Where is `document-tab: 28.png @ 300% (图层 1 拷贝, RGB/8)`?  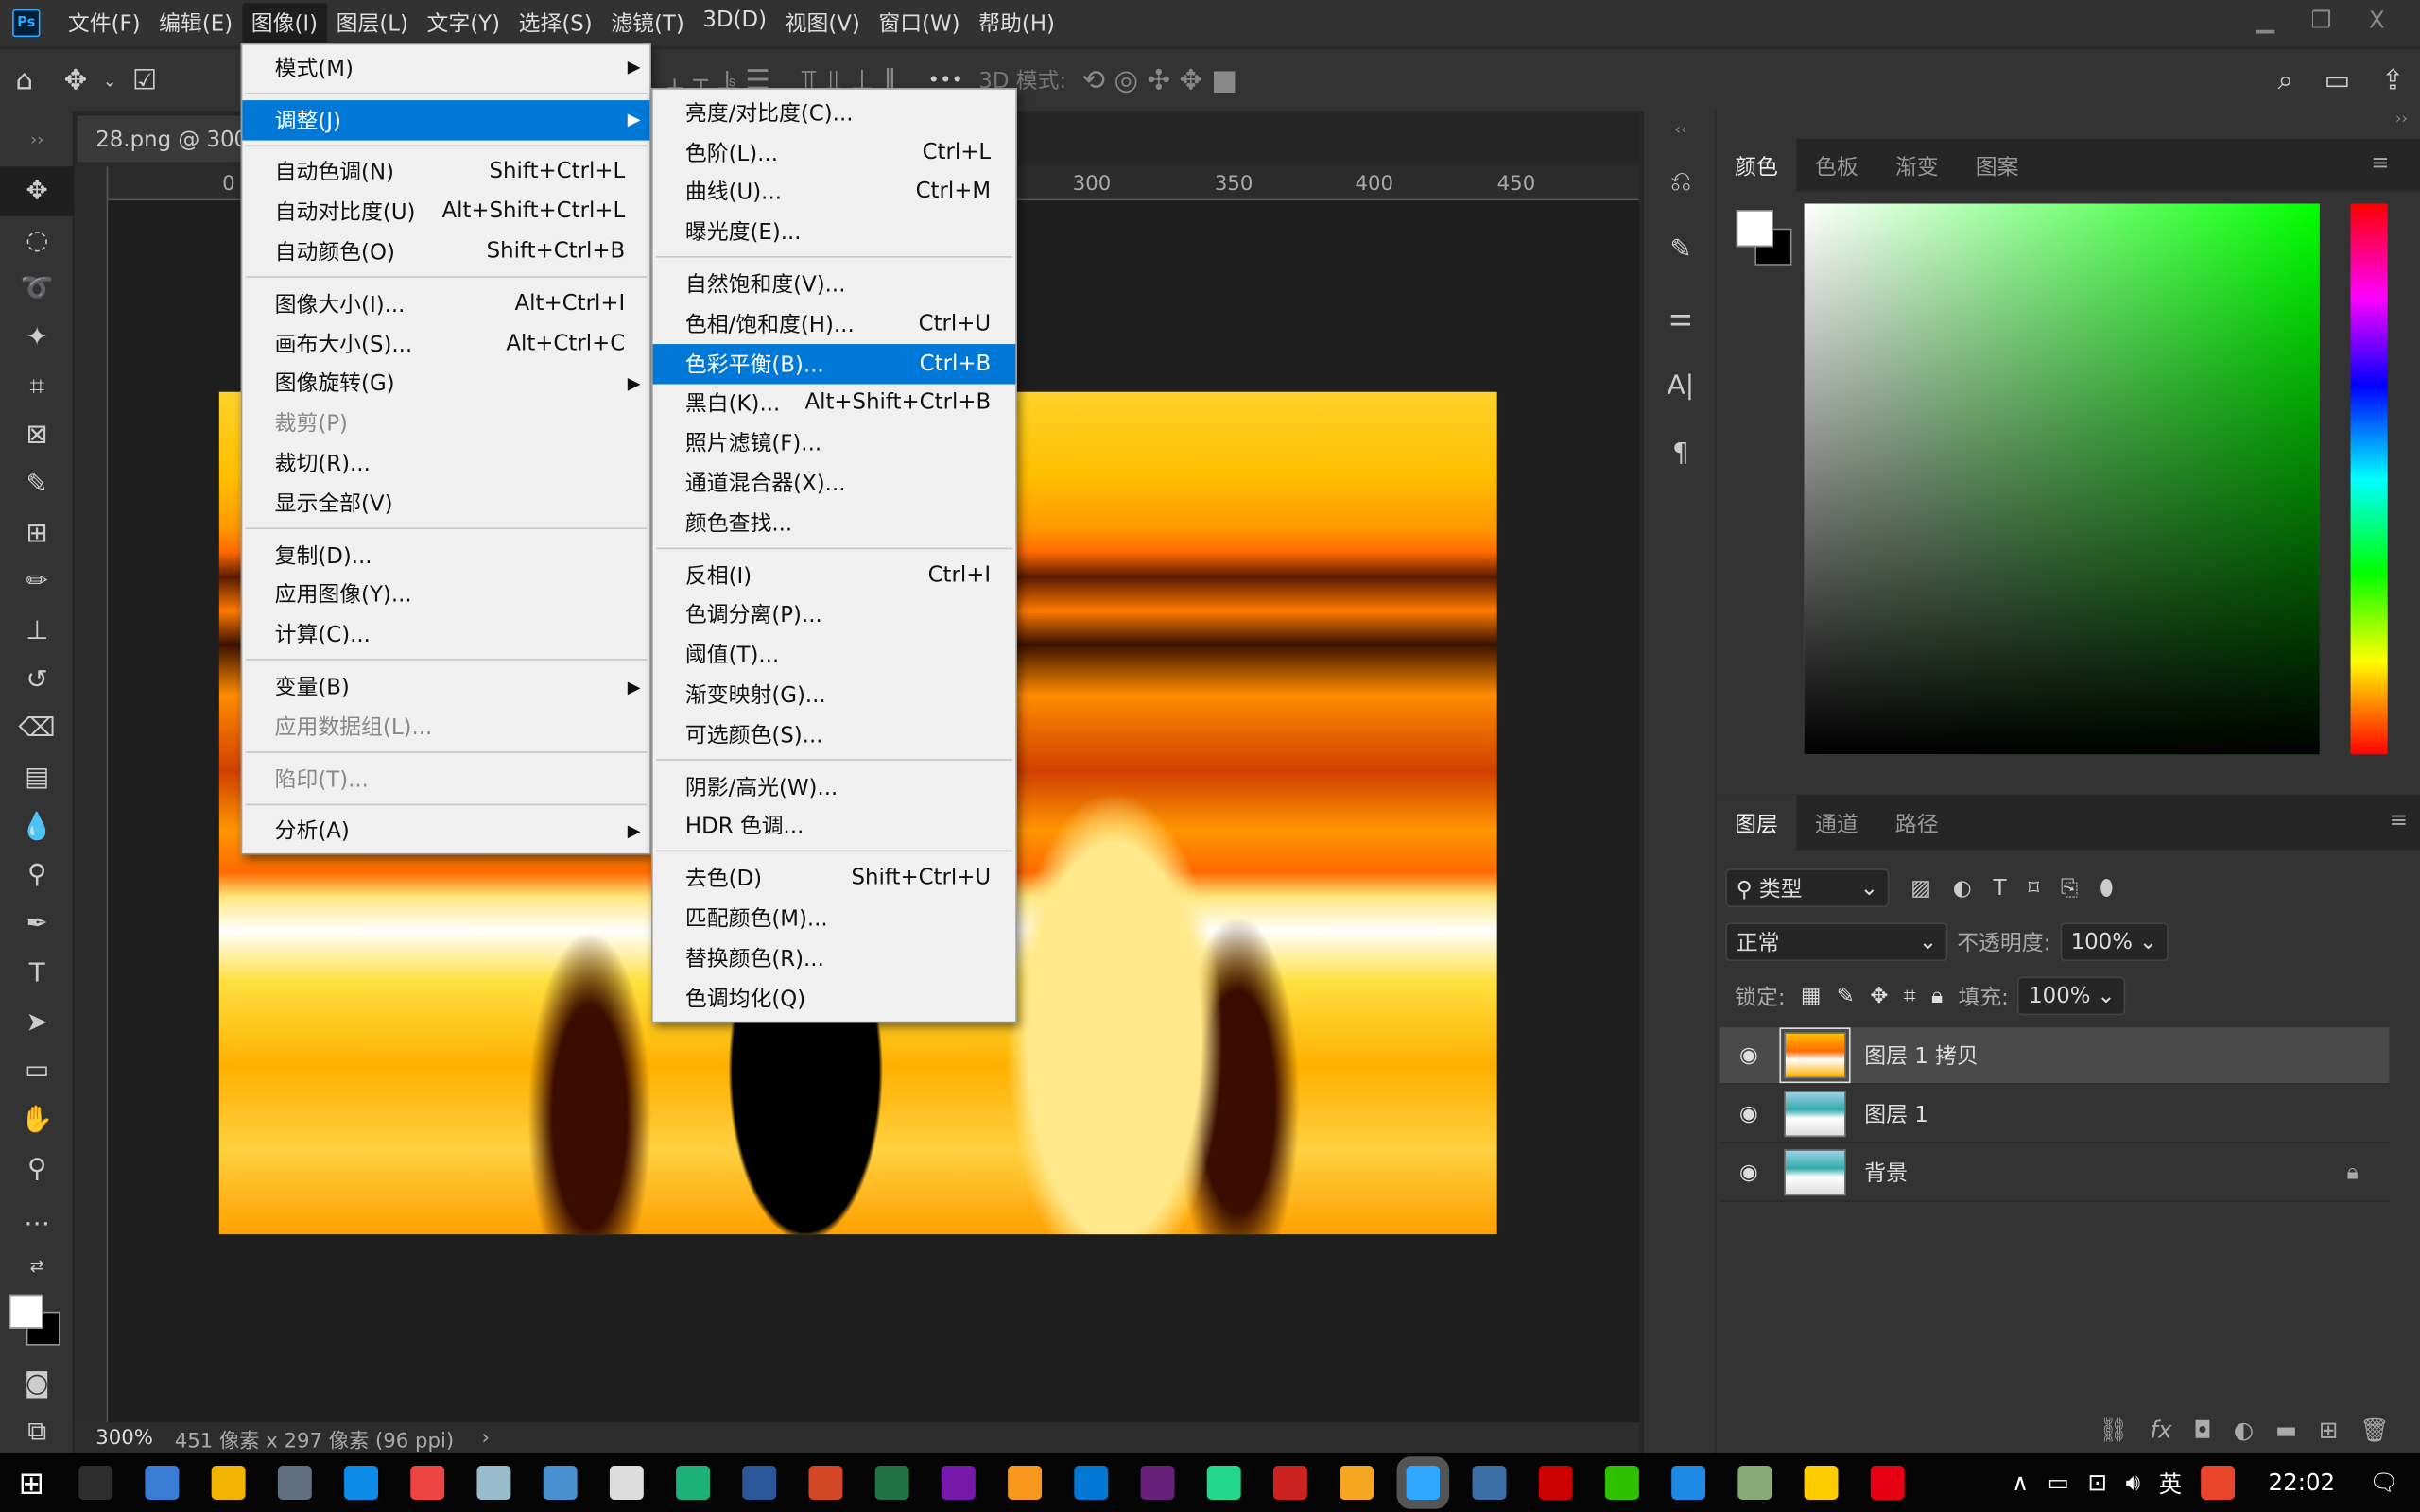 document-tab: 28.png @ 300% (图层 1 拷贝, RGB/8) is located at coordinates (162, 139).